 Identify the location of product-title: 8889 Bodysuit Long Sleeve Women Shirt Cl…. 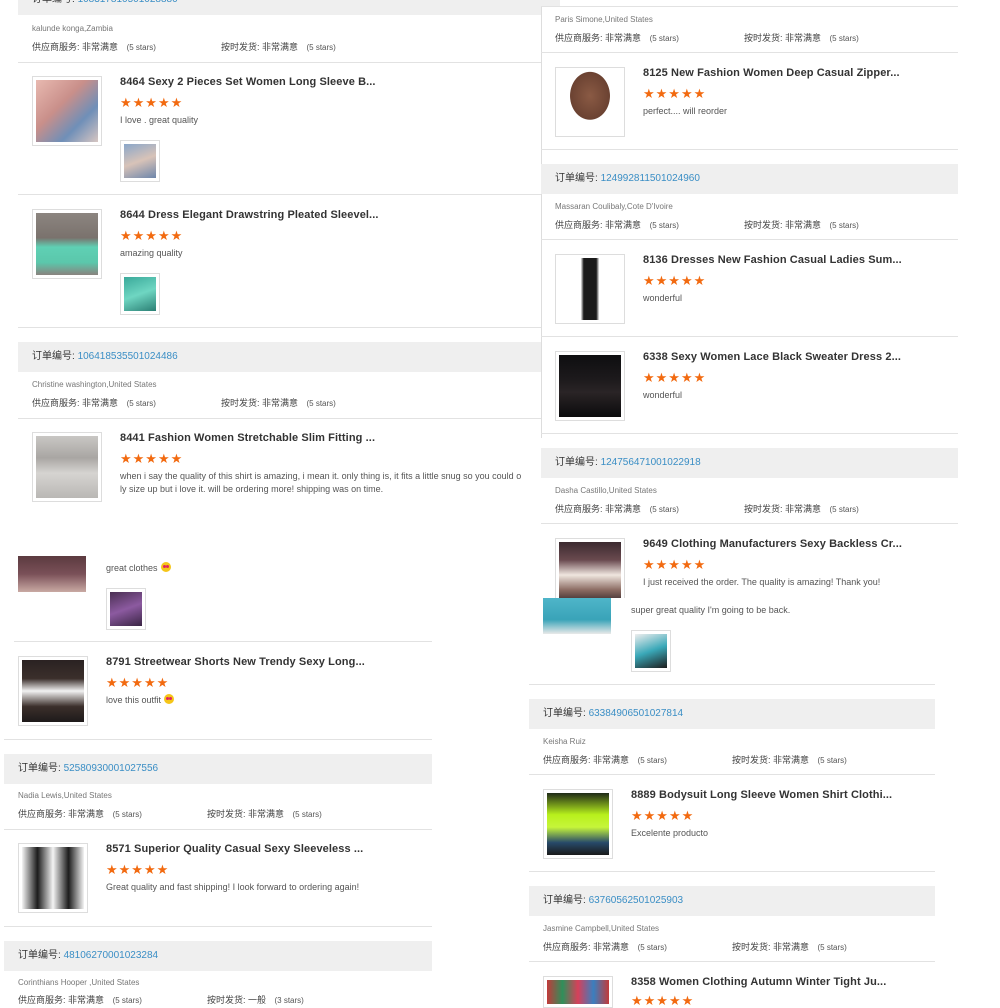
(761, 795).